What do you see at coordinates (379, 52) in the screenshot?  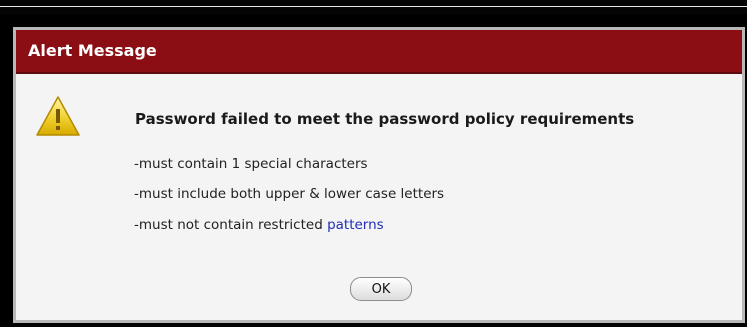 I see `dialog-titlebar: Alert Message` at bounding box center [379, 52].